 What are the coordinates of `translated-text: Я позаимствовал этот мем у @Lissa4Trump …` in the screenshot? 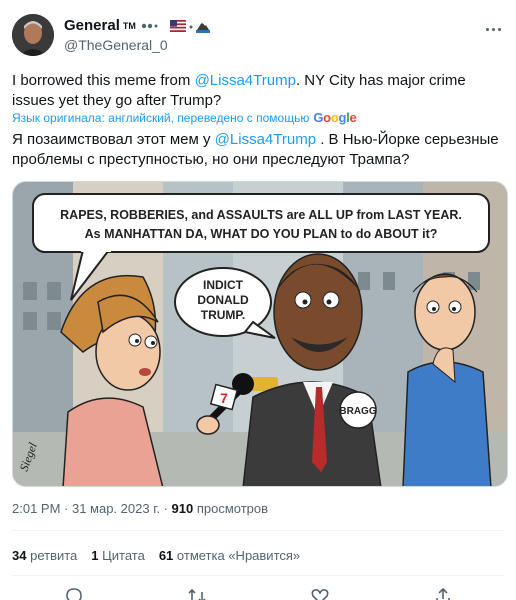 It's located at (258, 150).